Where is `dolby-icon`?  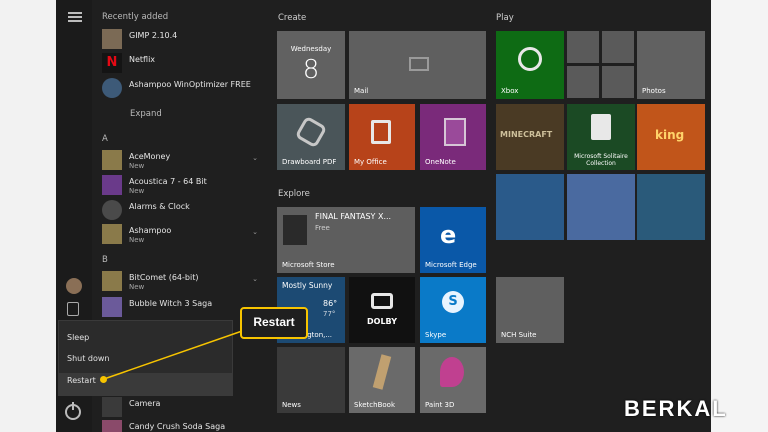
dolby-icon is located at coordinates (382, 301).